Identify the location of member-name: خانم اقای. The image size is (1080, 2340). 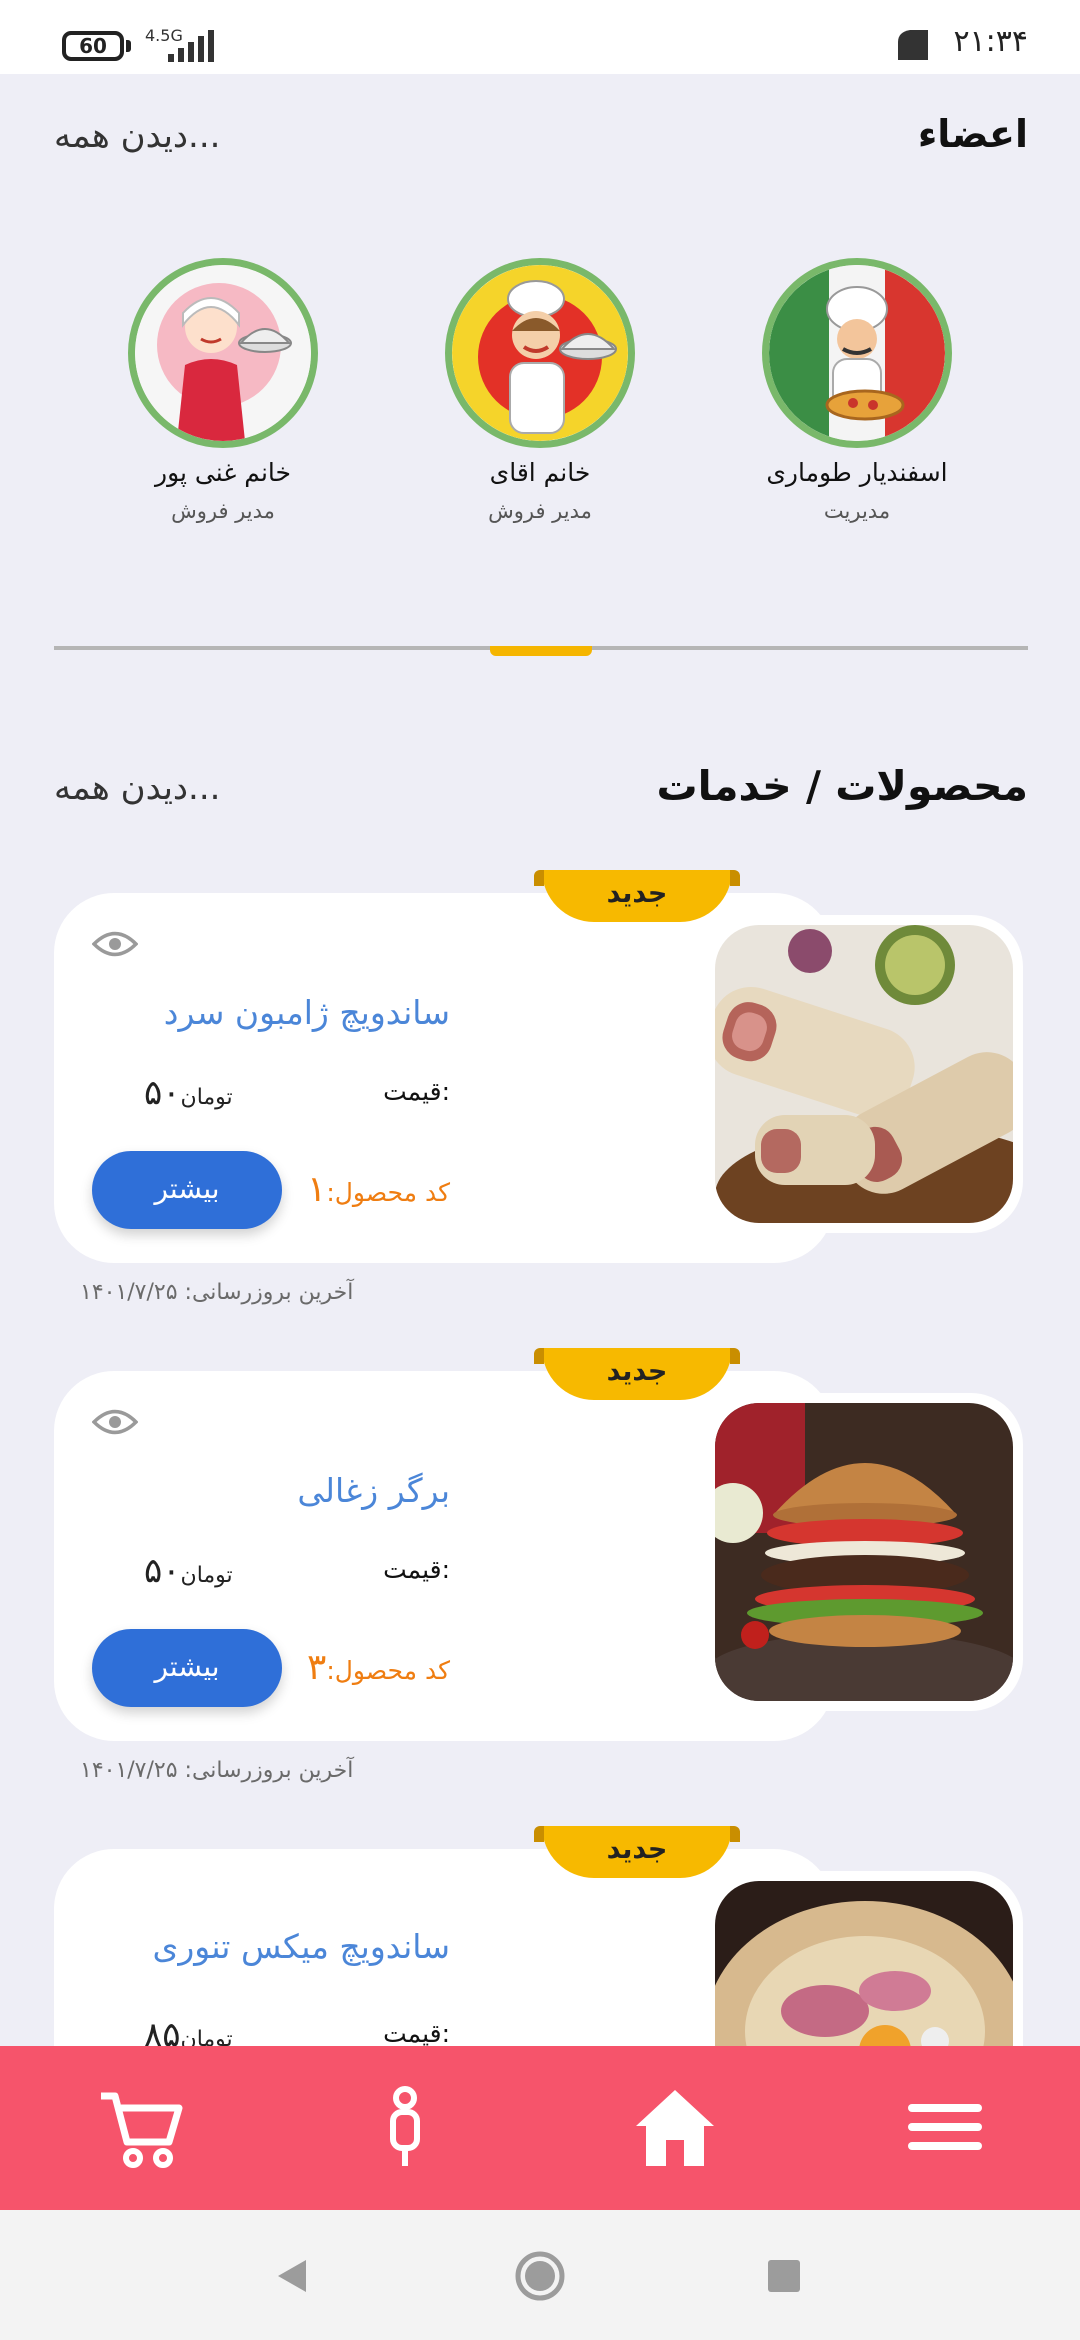
(540, 472).